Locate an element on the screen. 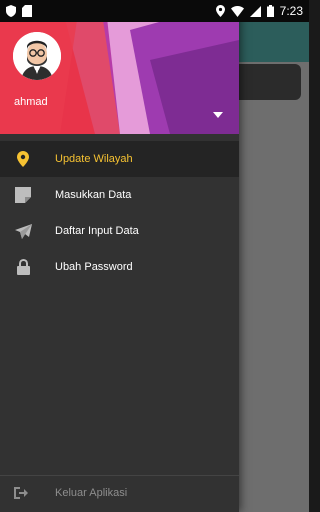 The width and height of the screenshot is (320, 512). menu-item-masukkan-data: Masukkan Data is located at coordinates (119, 195).